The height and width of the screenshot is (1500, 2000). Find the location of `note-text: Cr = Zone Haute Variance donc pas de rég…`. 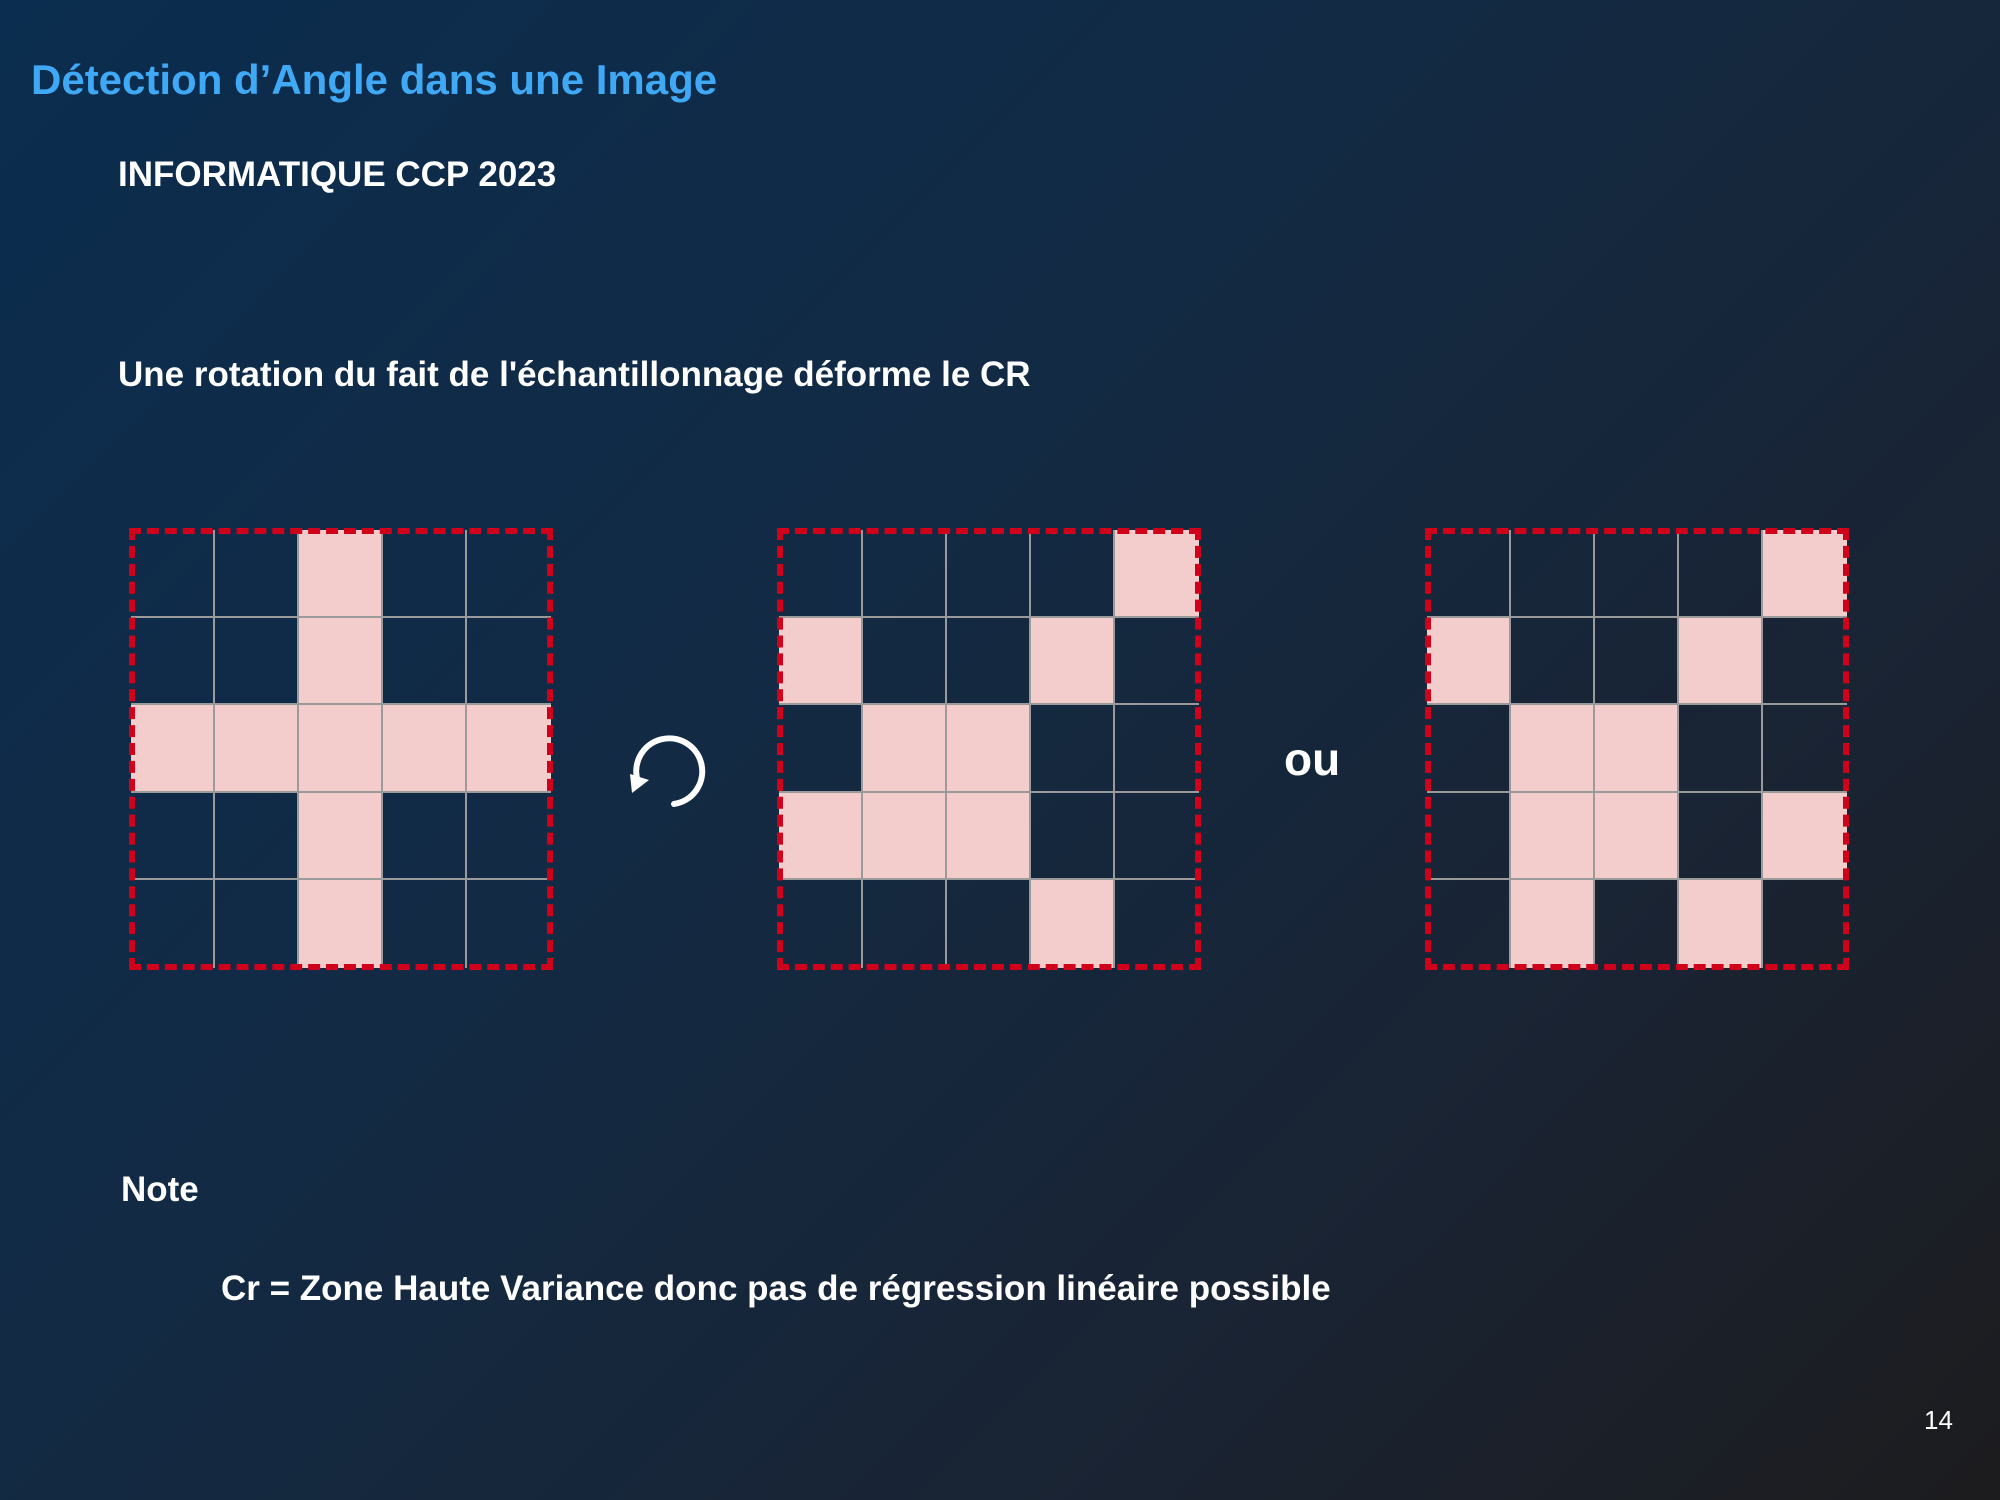

note-text: Cr = Zone Haute Variance donc pas de rég… is located at coordinates (776, 1288).